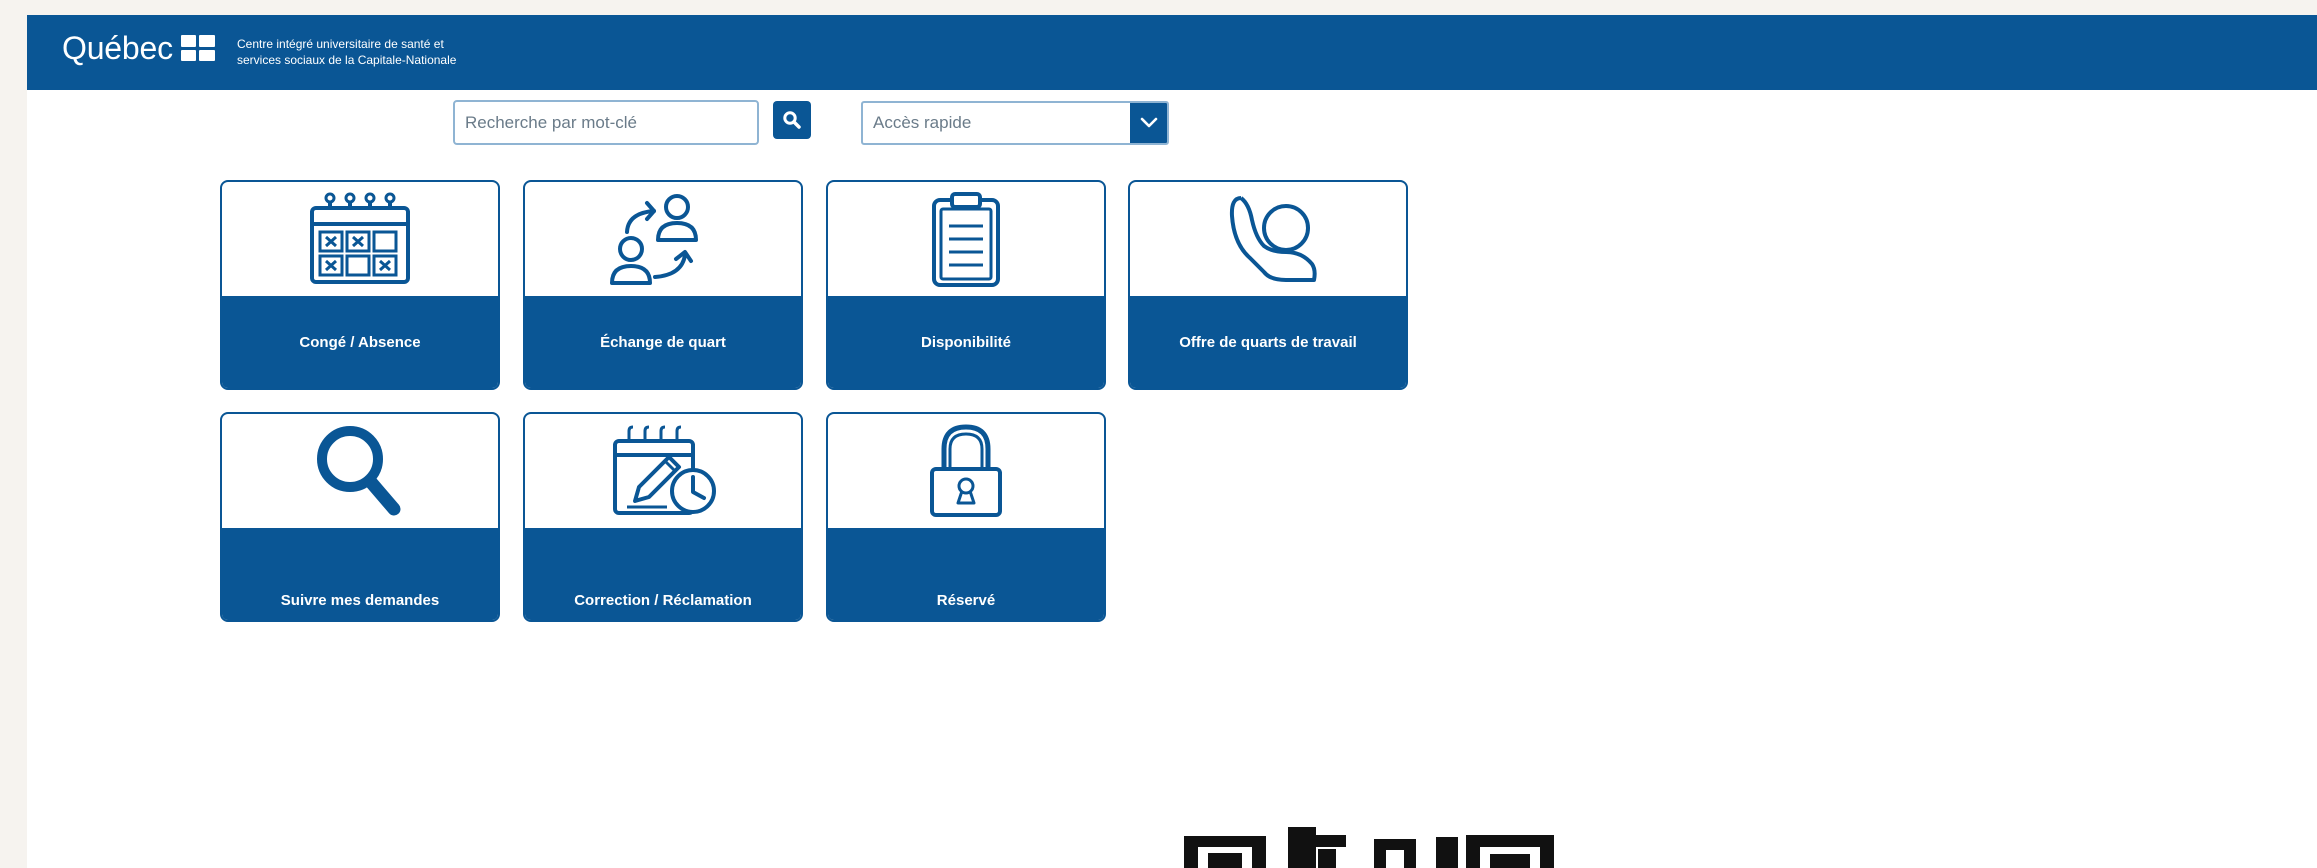 This screenshot has height=868, width=2317. What do you see at coordinates (922, 122) in the screenshot?
I see `quick-access-value: Accès rapide` at bounding box center [922, 122].